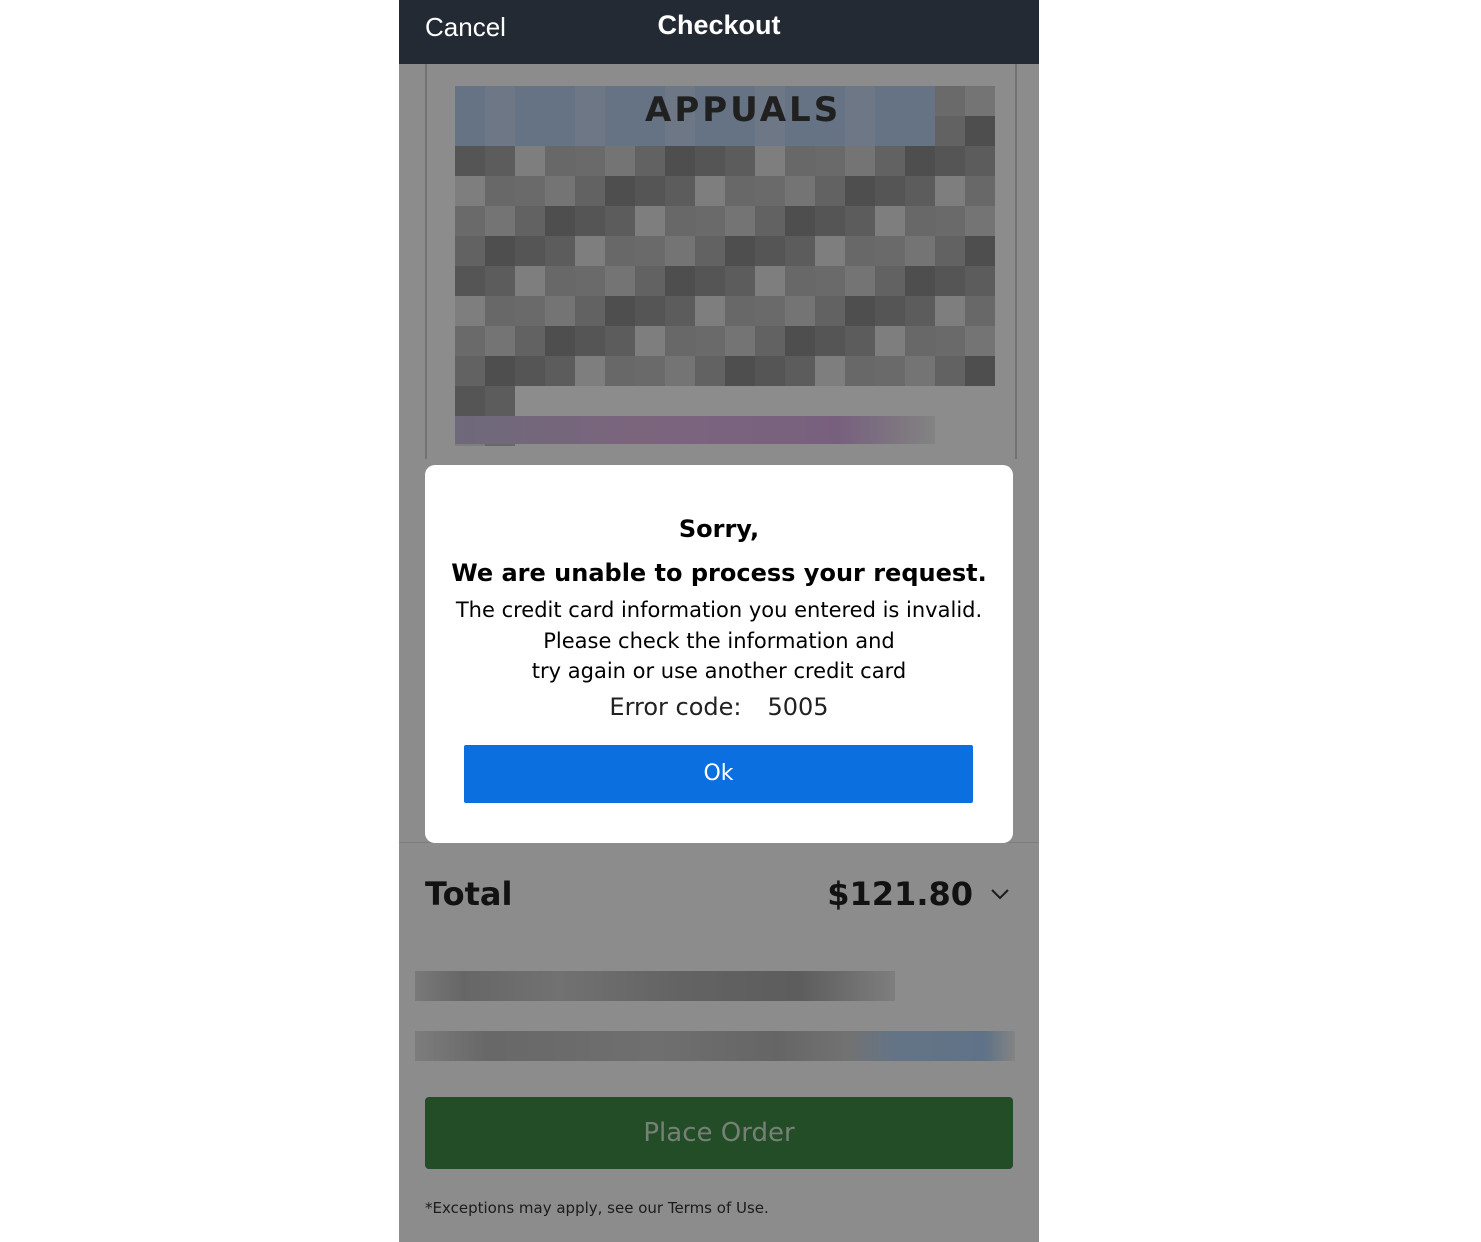 The height and width of the screenshot is (1242, 1481). I want to click on error-code-line: Error code: 5005, so click(719, 707).